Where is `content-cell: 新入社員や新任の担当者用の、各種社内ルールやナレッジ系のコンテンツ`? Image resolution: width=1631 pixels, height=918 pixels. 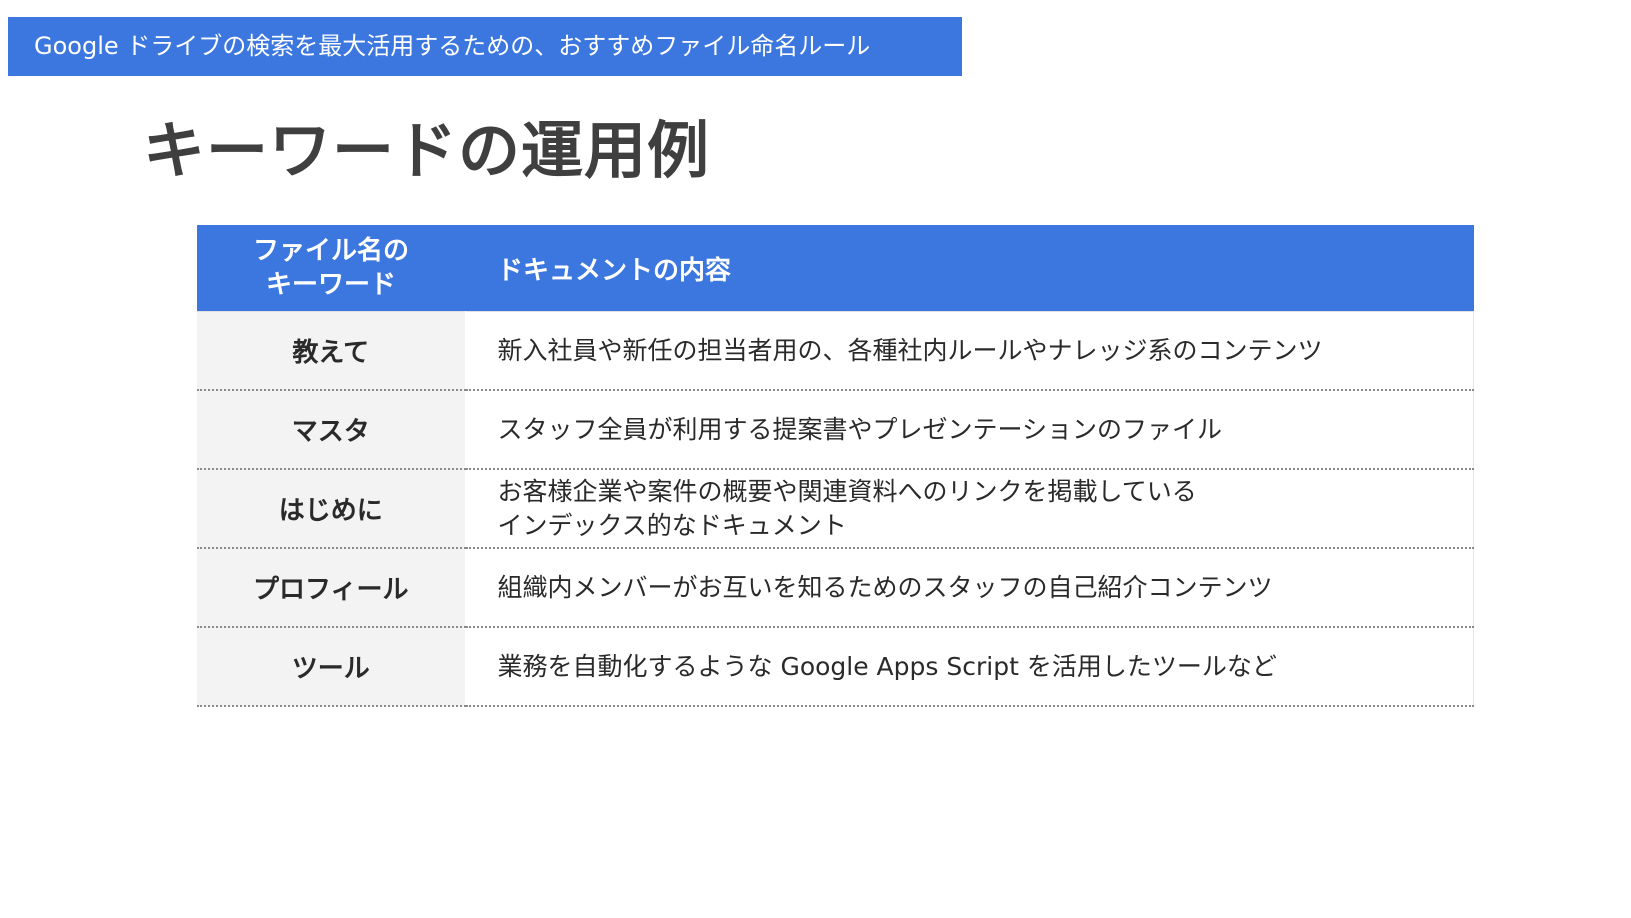
content-cell: 新入社員や新任の担当者用の、各種社内ルールやナレッジ系のコンテンツ is located at coordinates (969, 351).